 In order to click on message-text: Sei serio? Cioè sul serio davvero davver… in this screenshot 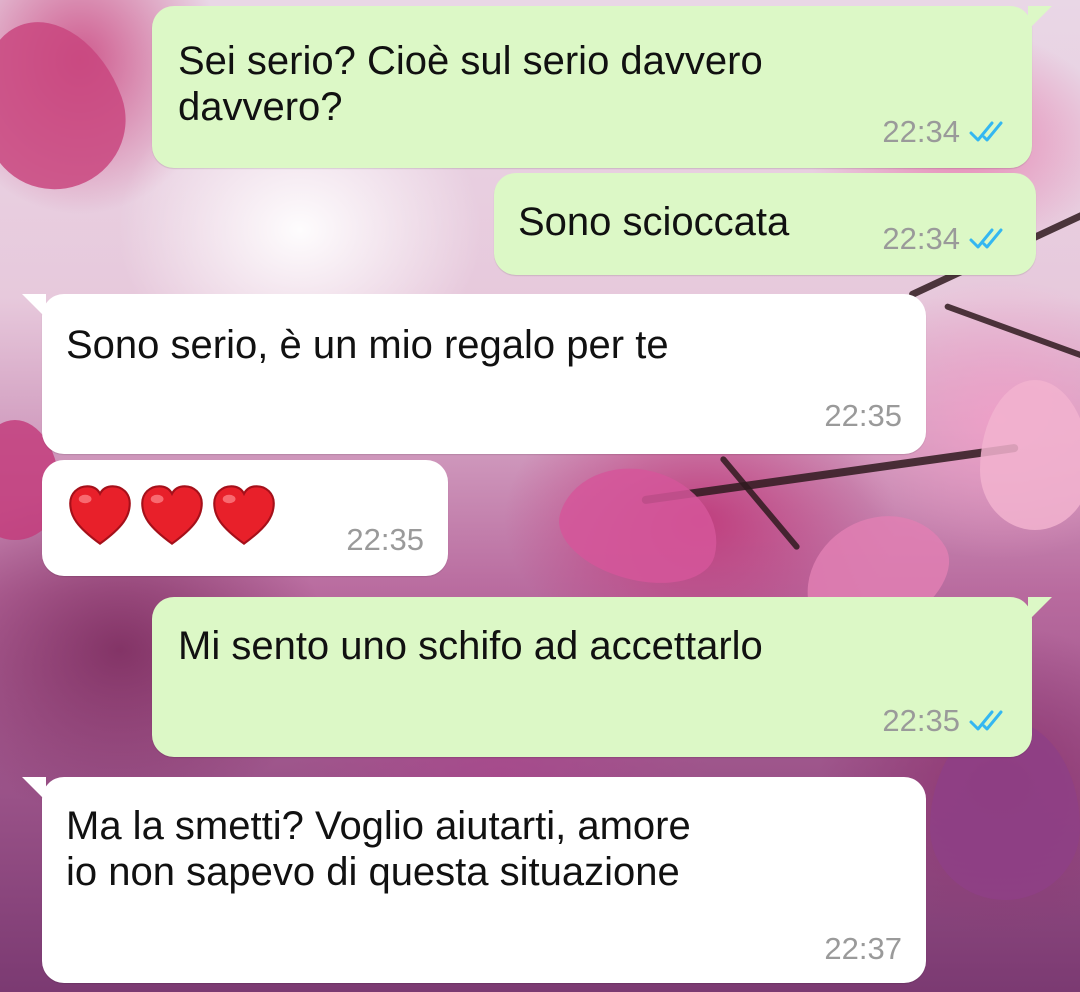, I will do `click(470, 84)`.